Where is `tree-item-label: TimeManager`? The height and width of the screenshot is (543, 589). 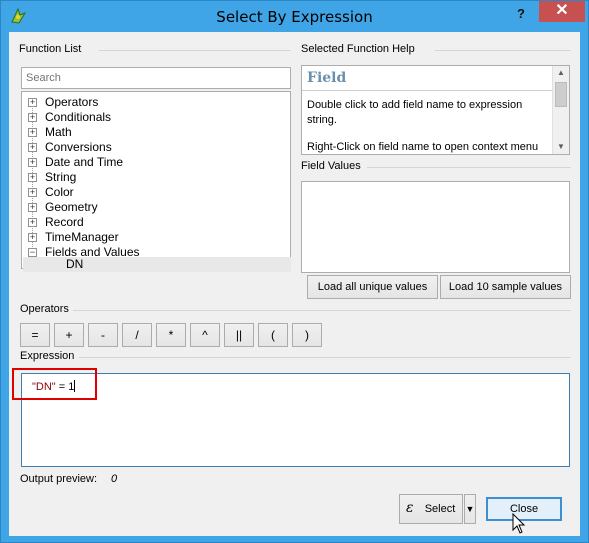 tree-item-label: TimeManager is located at coordinates (82, 237).